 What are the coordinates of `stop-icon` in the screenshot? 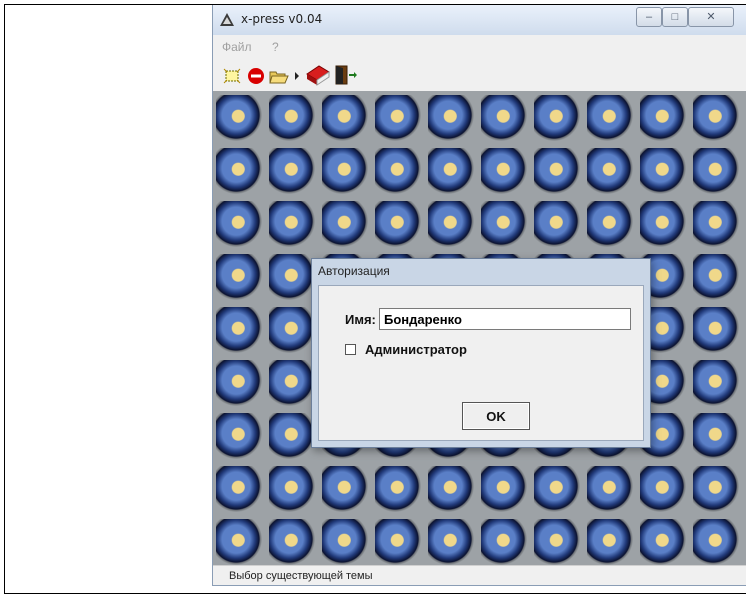 It's located at (256, 76).